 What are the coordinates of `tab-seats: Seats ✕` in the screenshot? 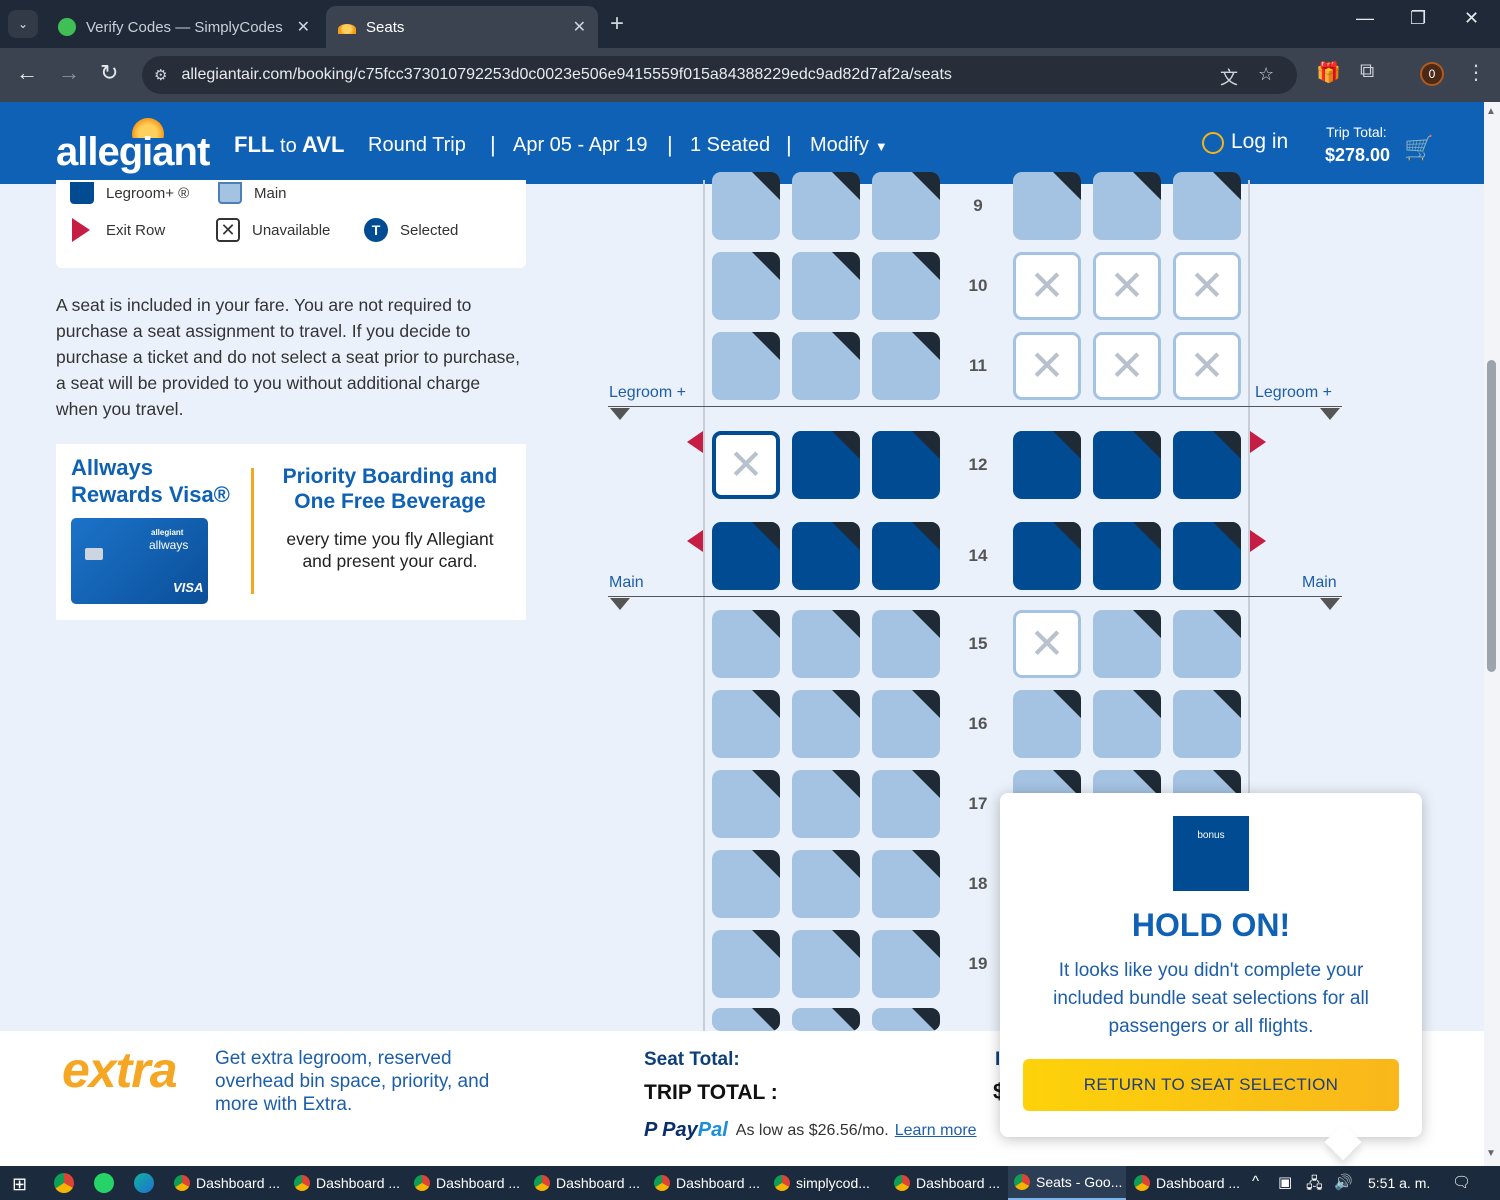 It's located at (462, 27).